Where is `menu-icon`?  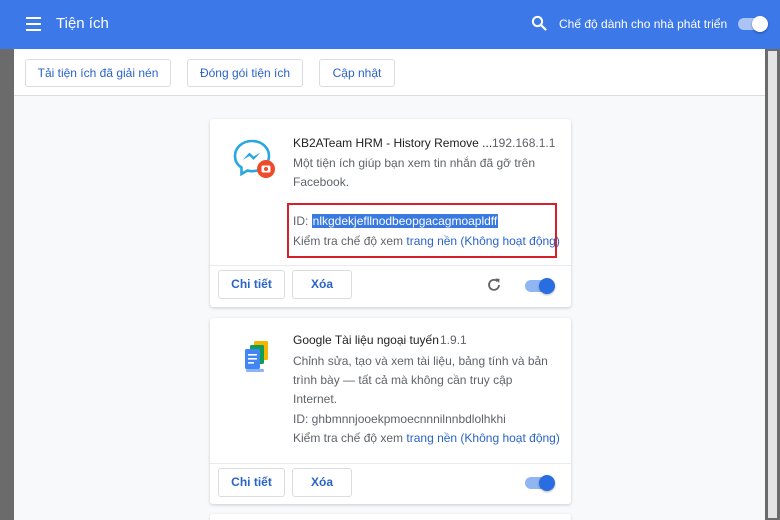
menu-icon is located at coordinates (33, 24).